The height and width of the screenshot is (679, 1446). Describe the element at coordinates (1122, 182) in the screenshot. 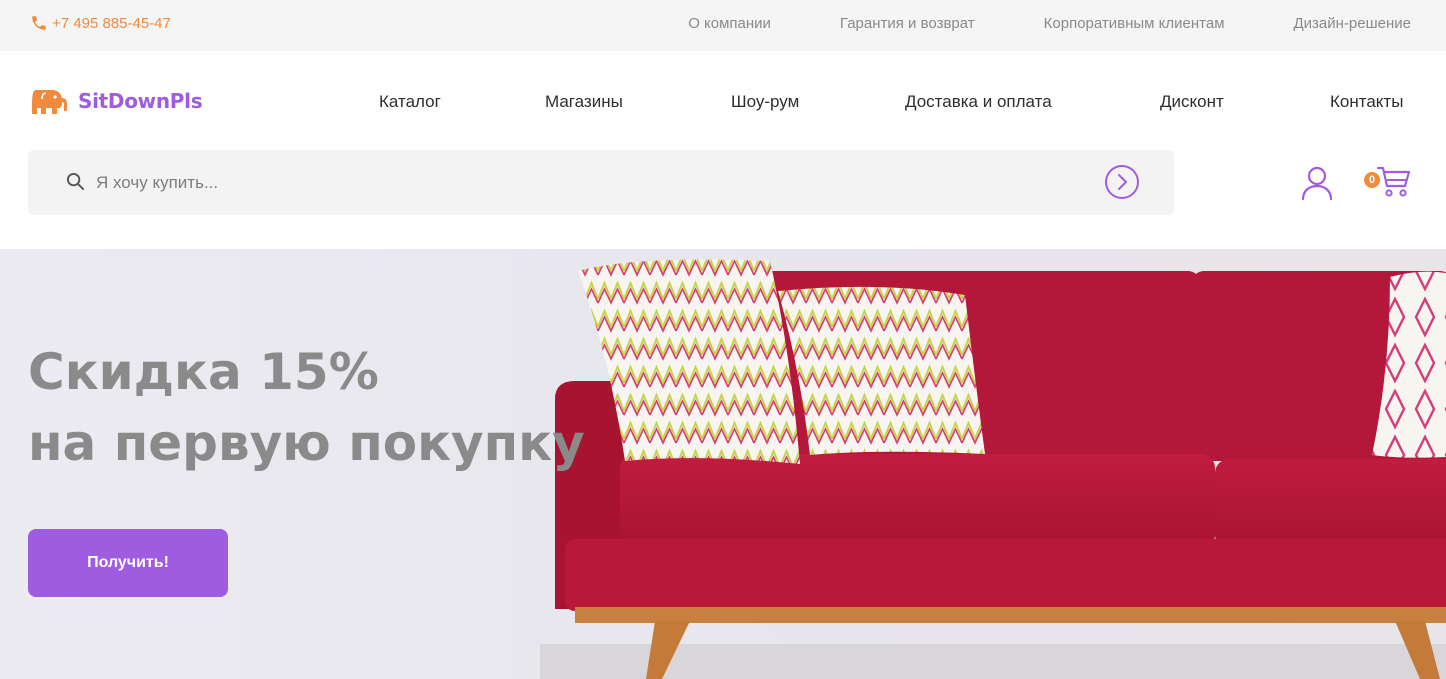

I see `chevron-right-circle-icon` at that location.